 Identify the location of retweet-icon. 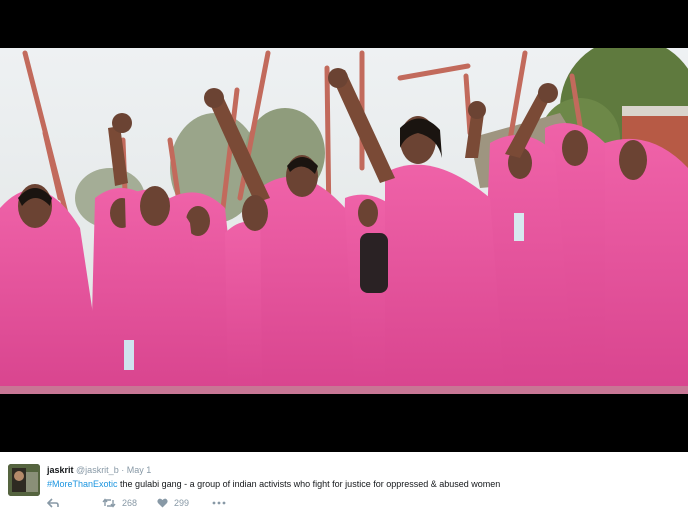
(109, 503).